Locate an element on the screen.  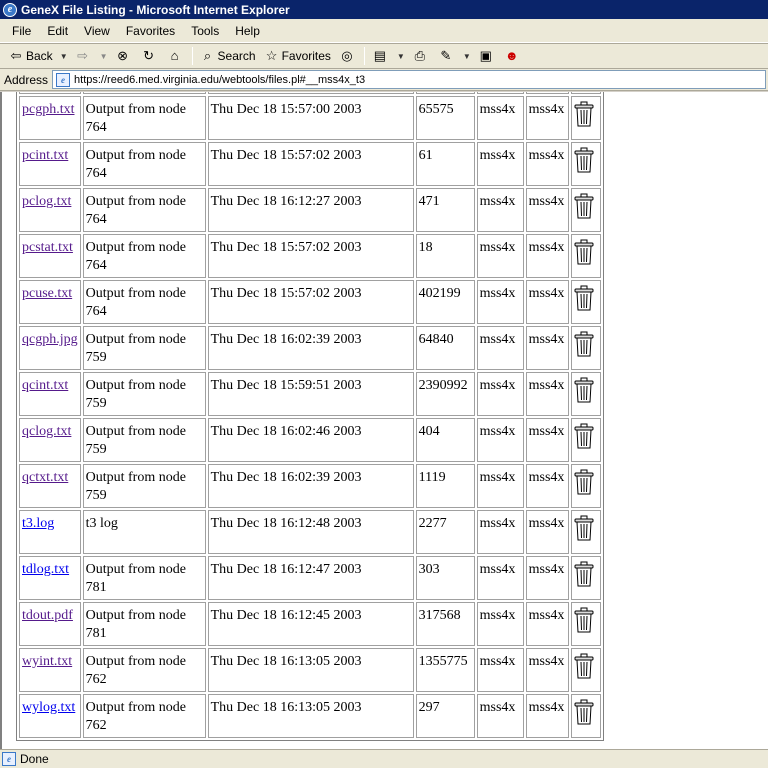
stop-button: ⊗ is located at coordinates (124, 56).